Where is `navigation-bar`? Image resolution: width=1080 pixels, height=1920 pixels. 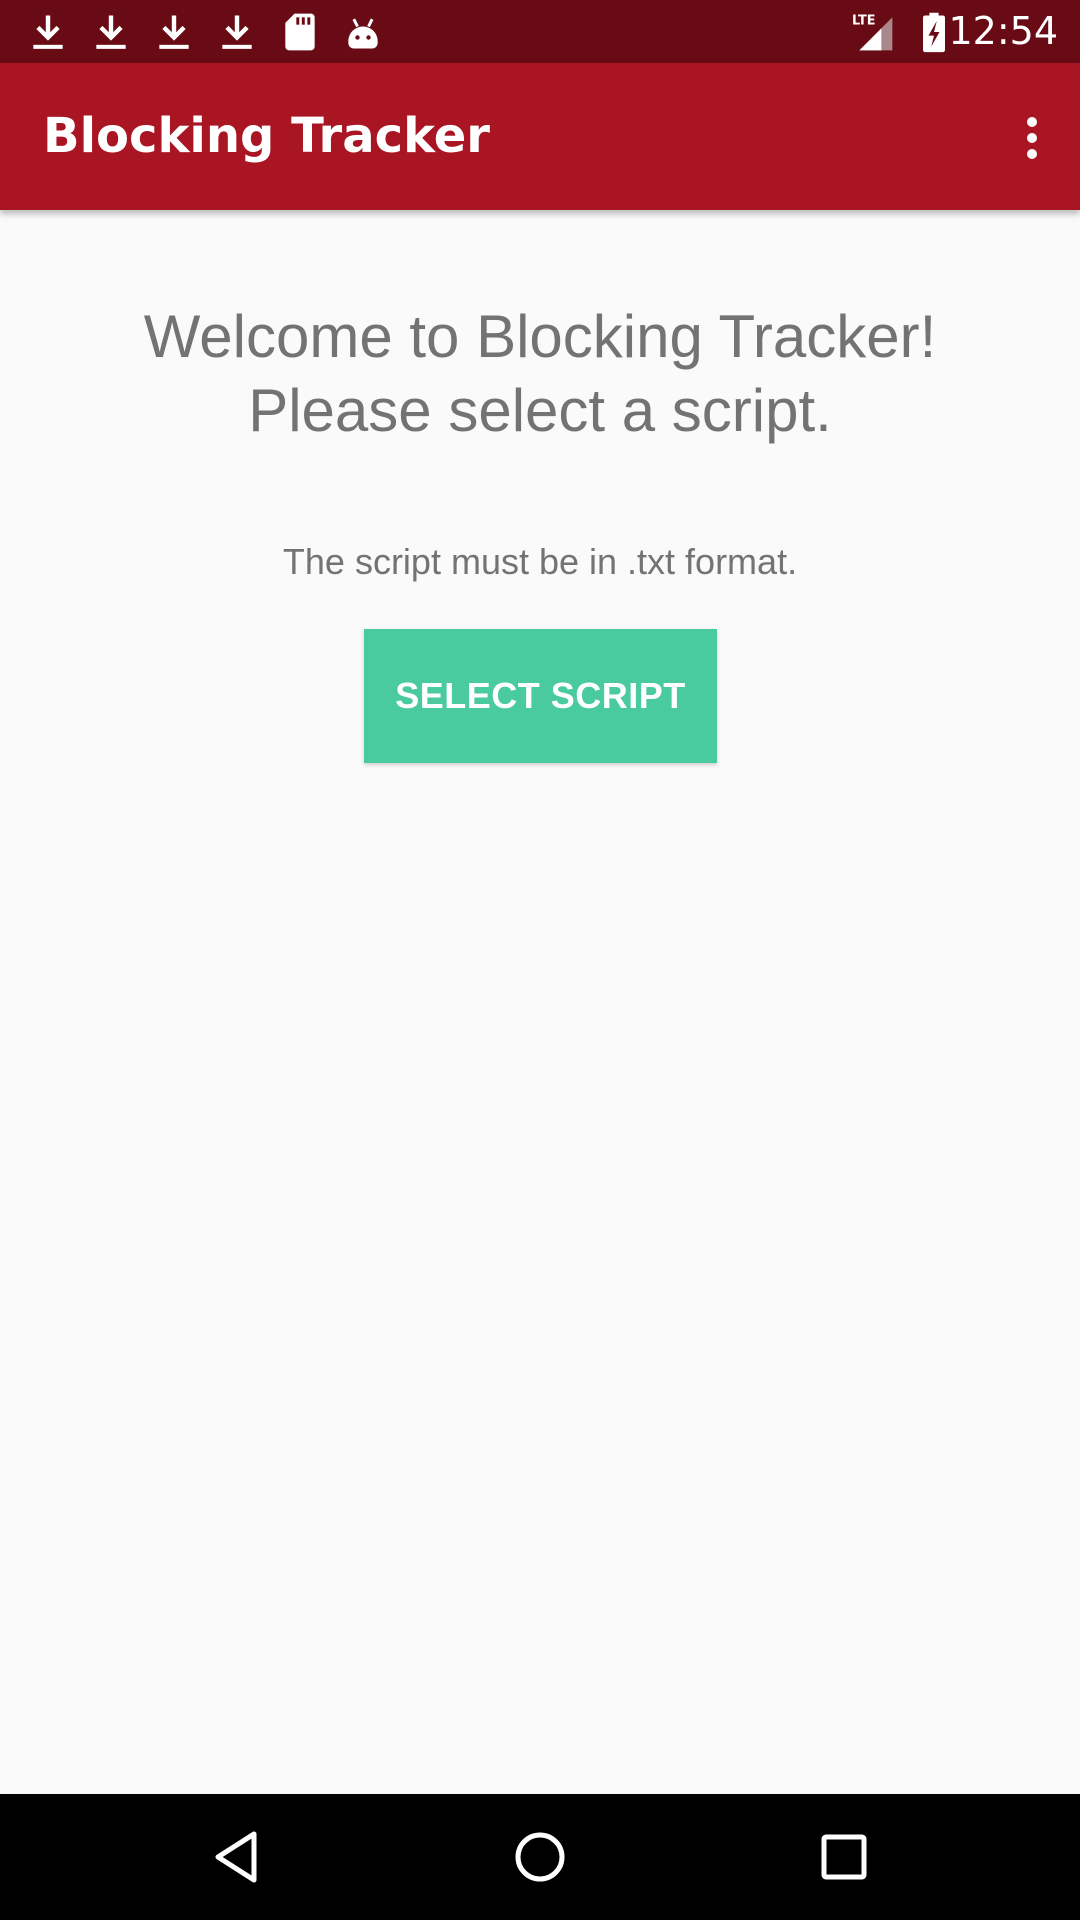
navigation-bar is located at coordinates (540, 1857).